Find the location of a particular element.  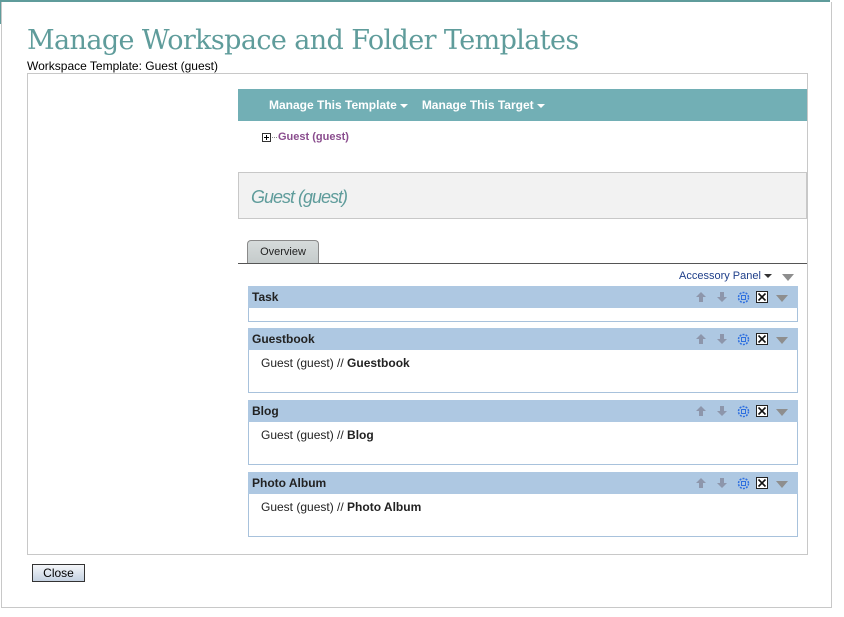

portlet-body: Guest (guest) // Blog is located at coordinates (523, 435).